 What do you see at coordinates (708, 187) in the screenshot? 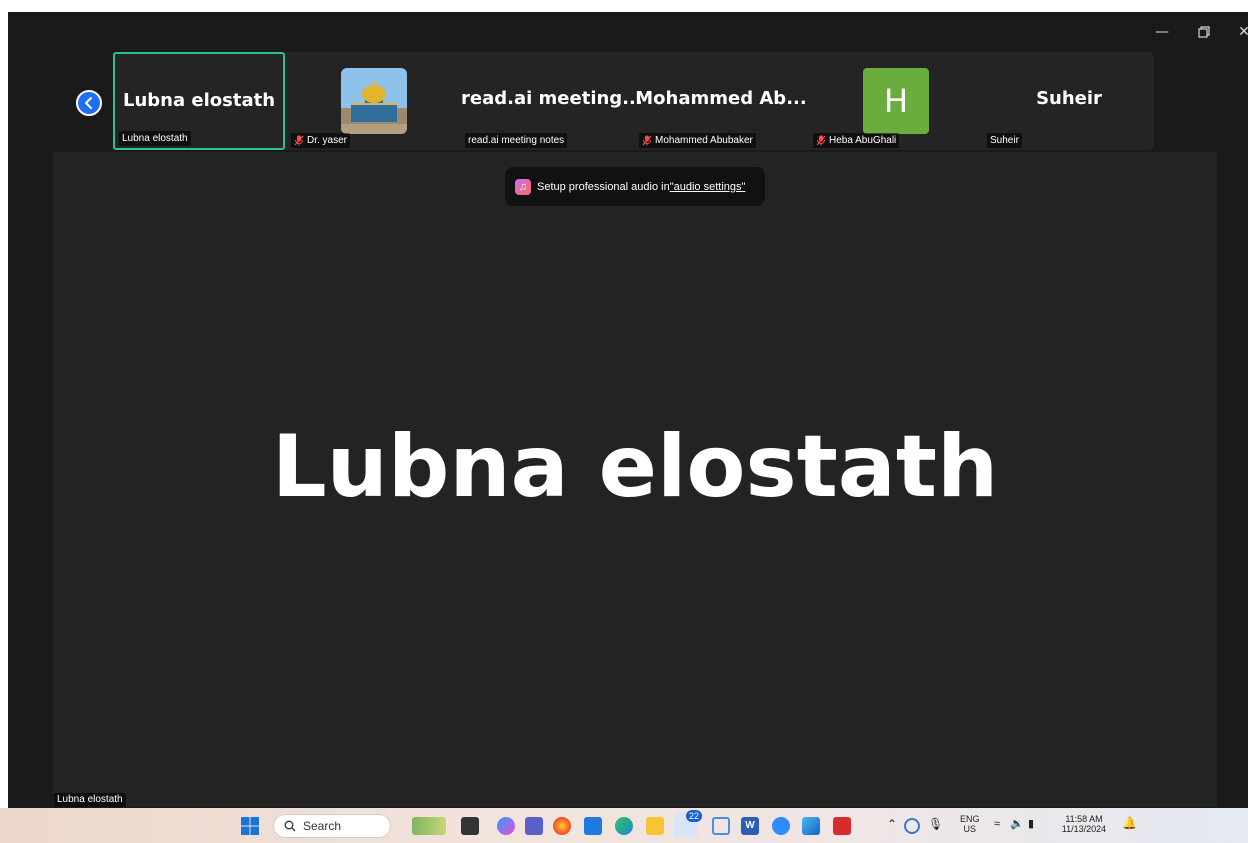
I see `audio-settings-link: "audio settings"` at bounding box center [708, 187].